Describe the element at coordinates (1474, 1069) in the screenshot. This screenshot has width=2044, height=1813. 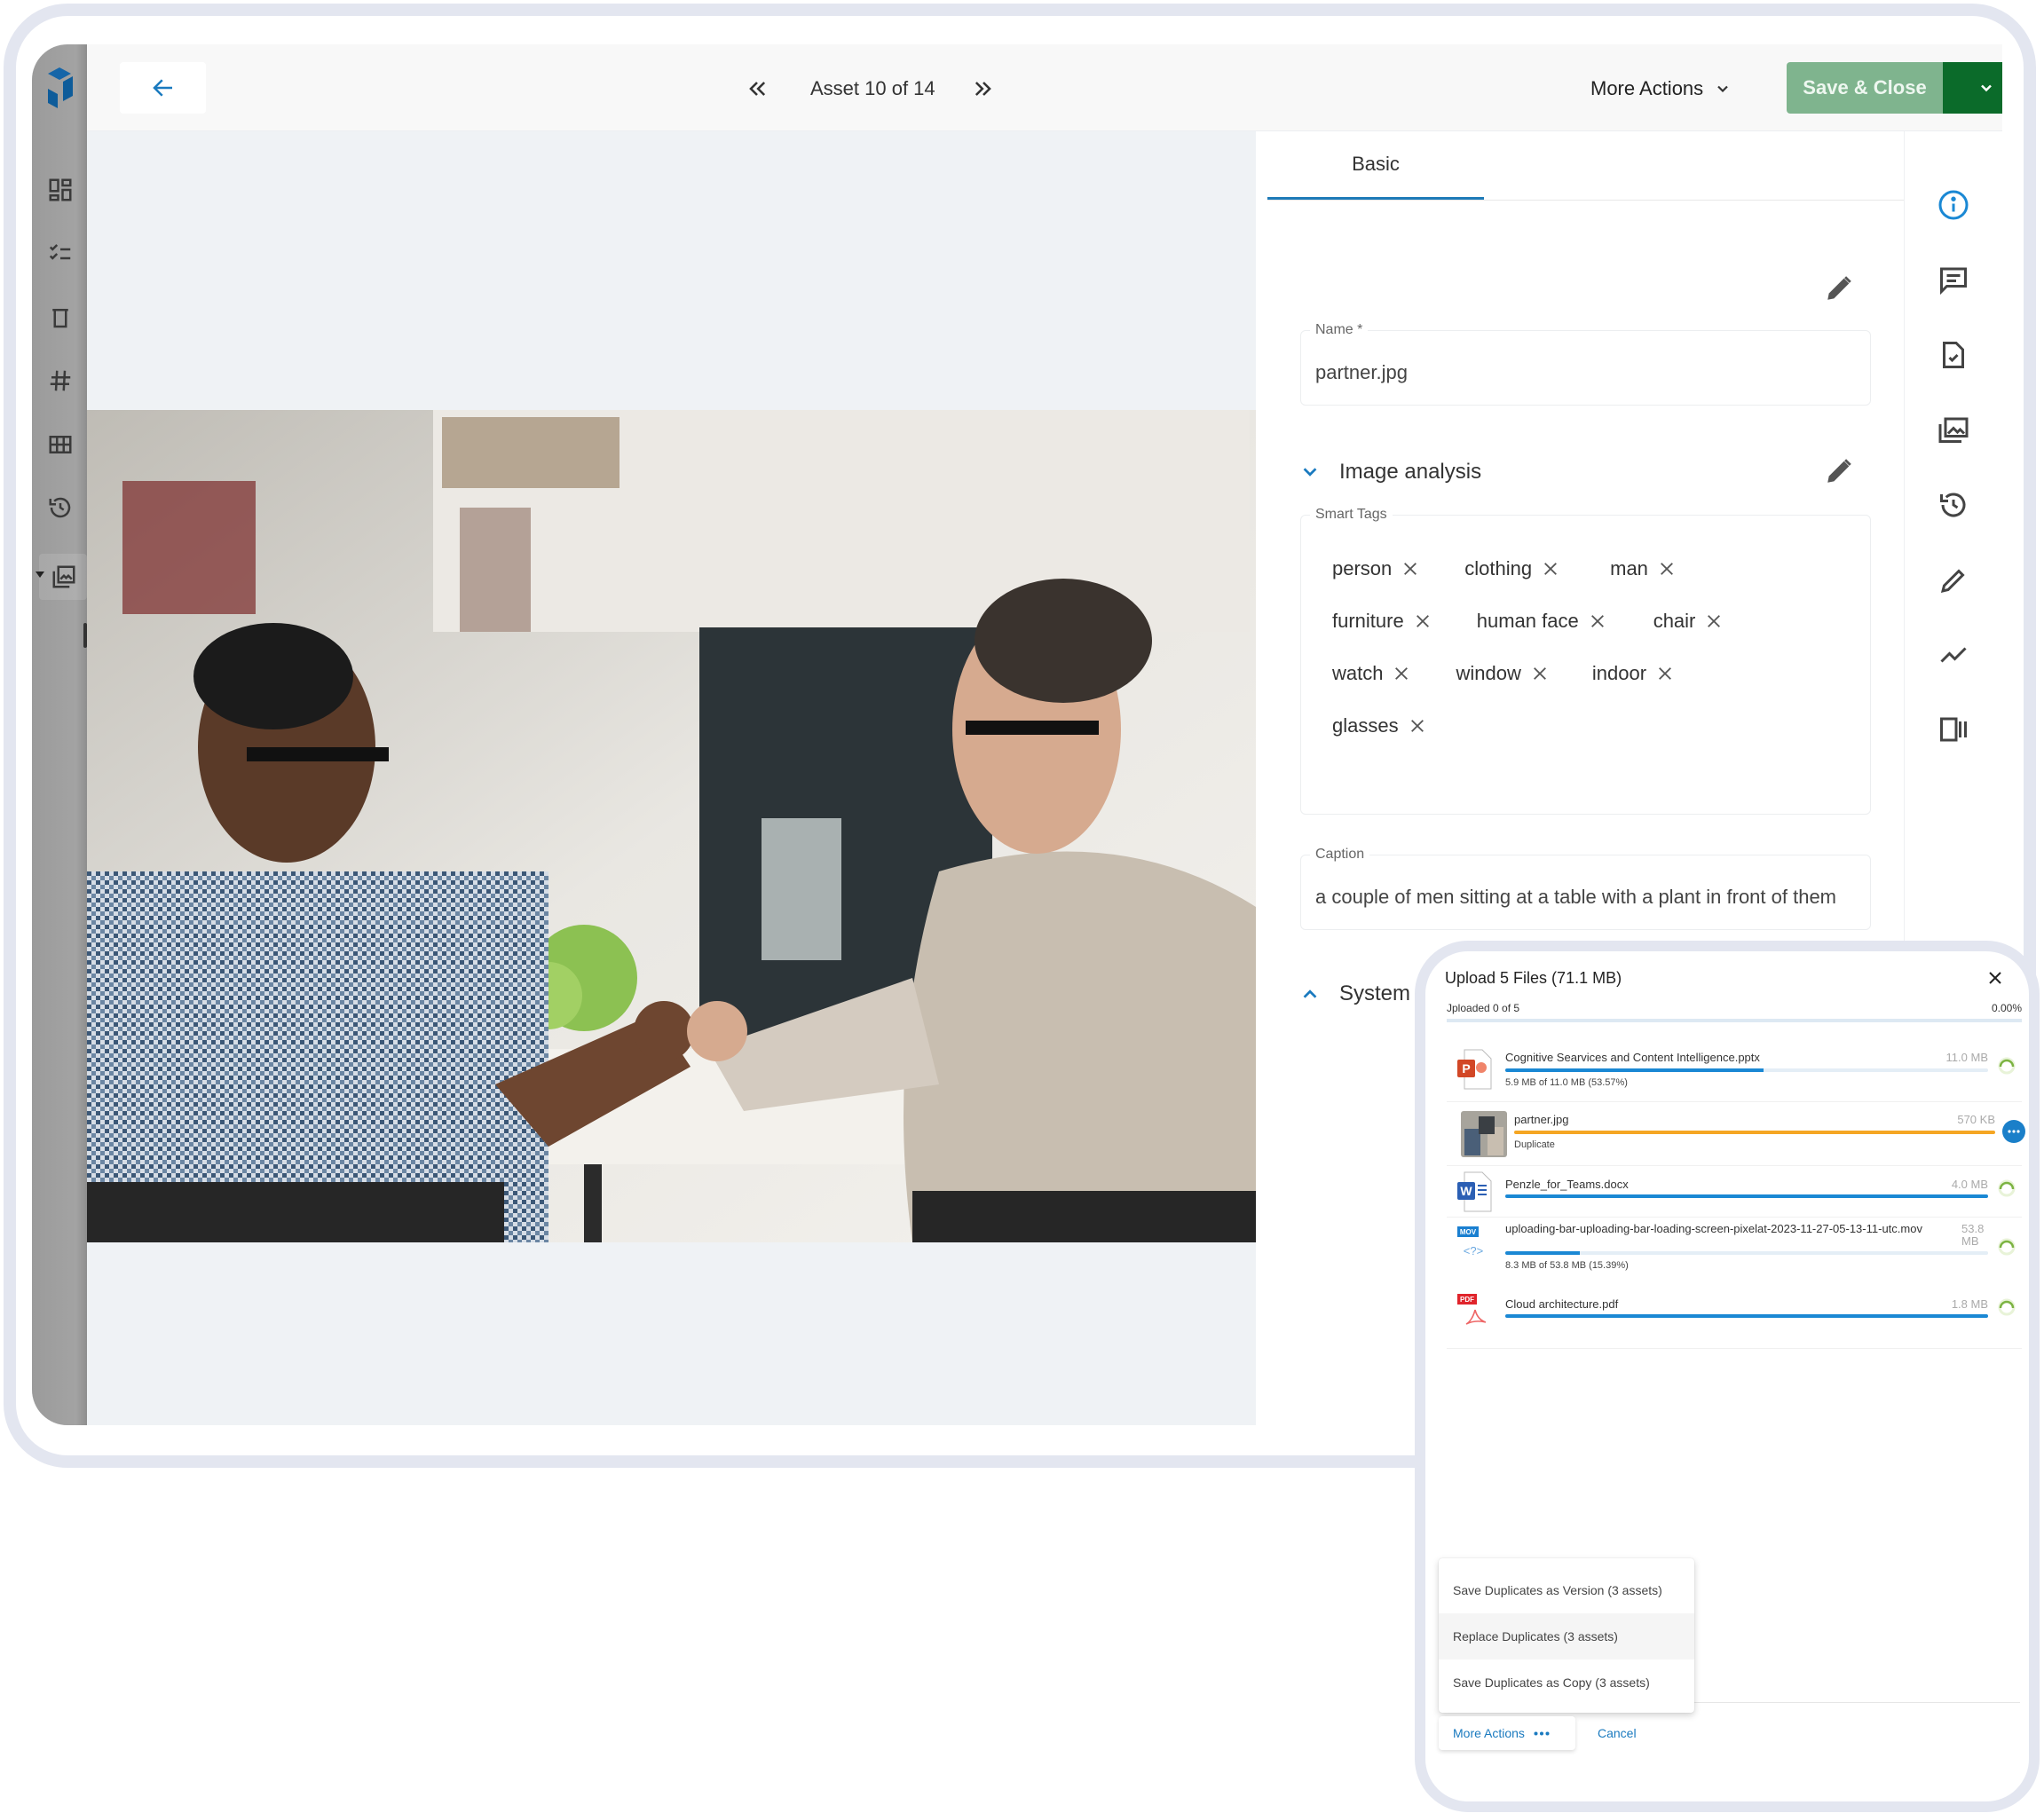
I see `powerpoint-file-icon: P` at that location.